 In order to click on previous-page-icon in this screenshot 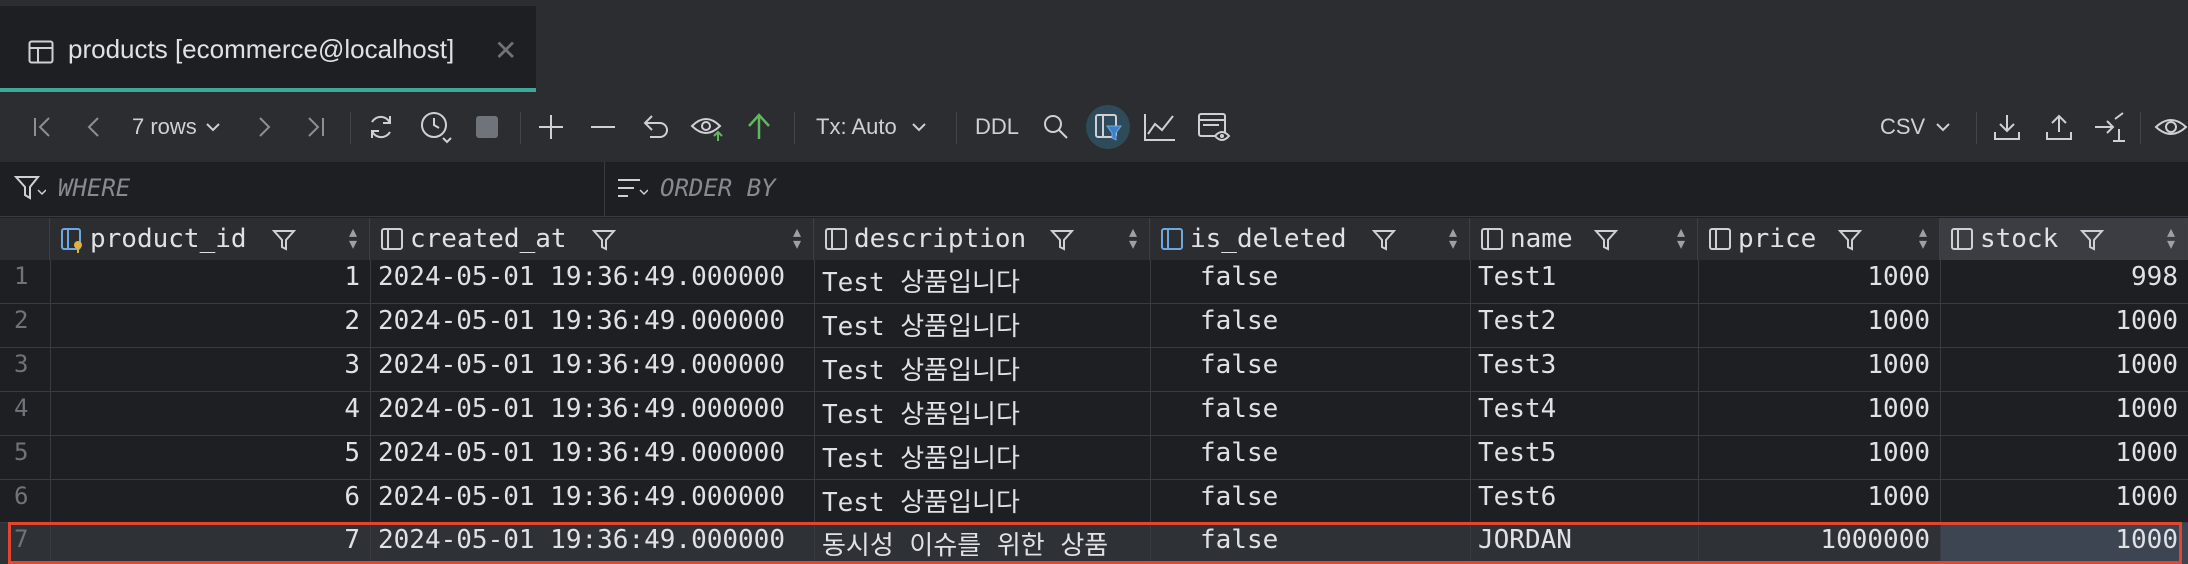, I will do `click(94, 127)`.